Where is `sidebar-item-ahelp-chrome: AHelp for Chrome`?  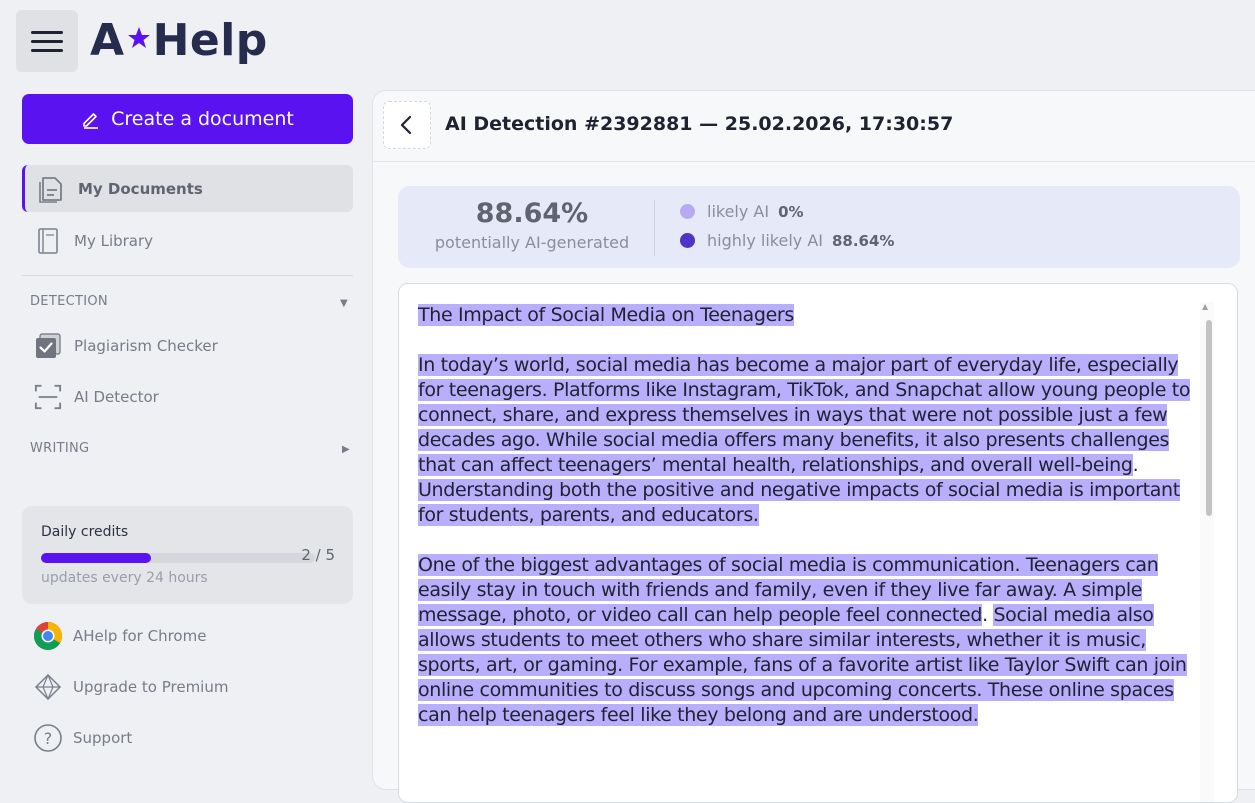
sidebar-item-ahelp-chrome: AHelp for Chrome is located at coordinates (119, 636).